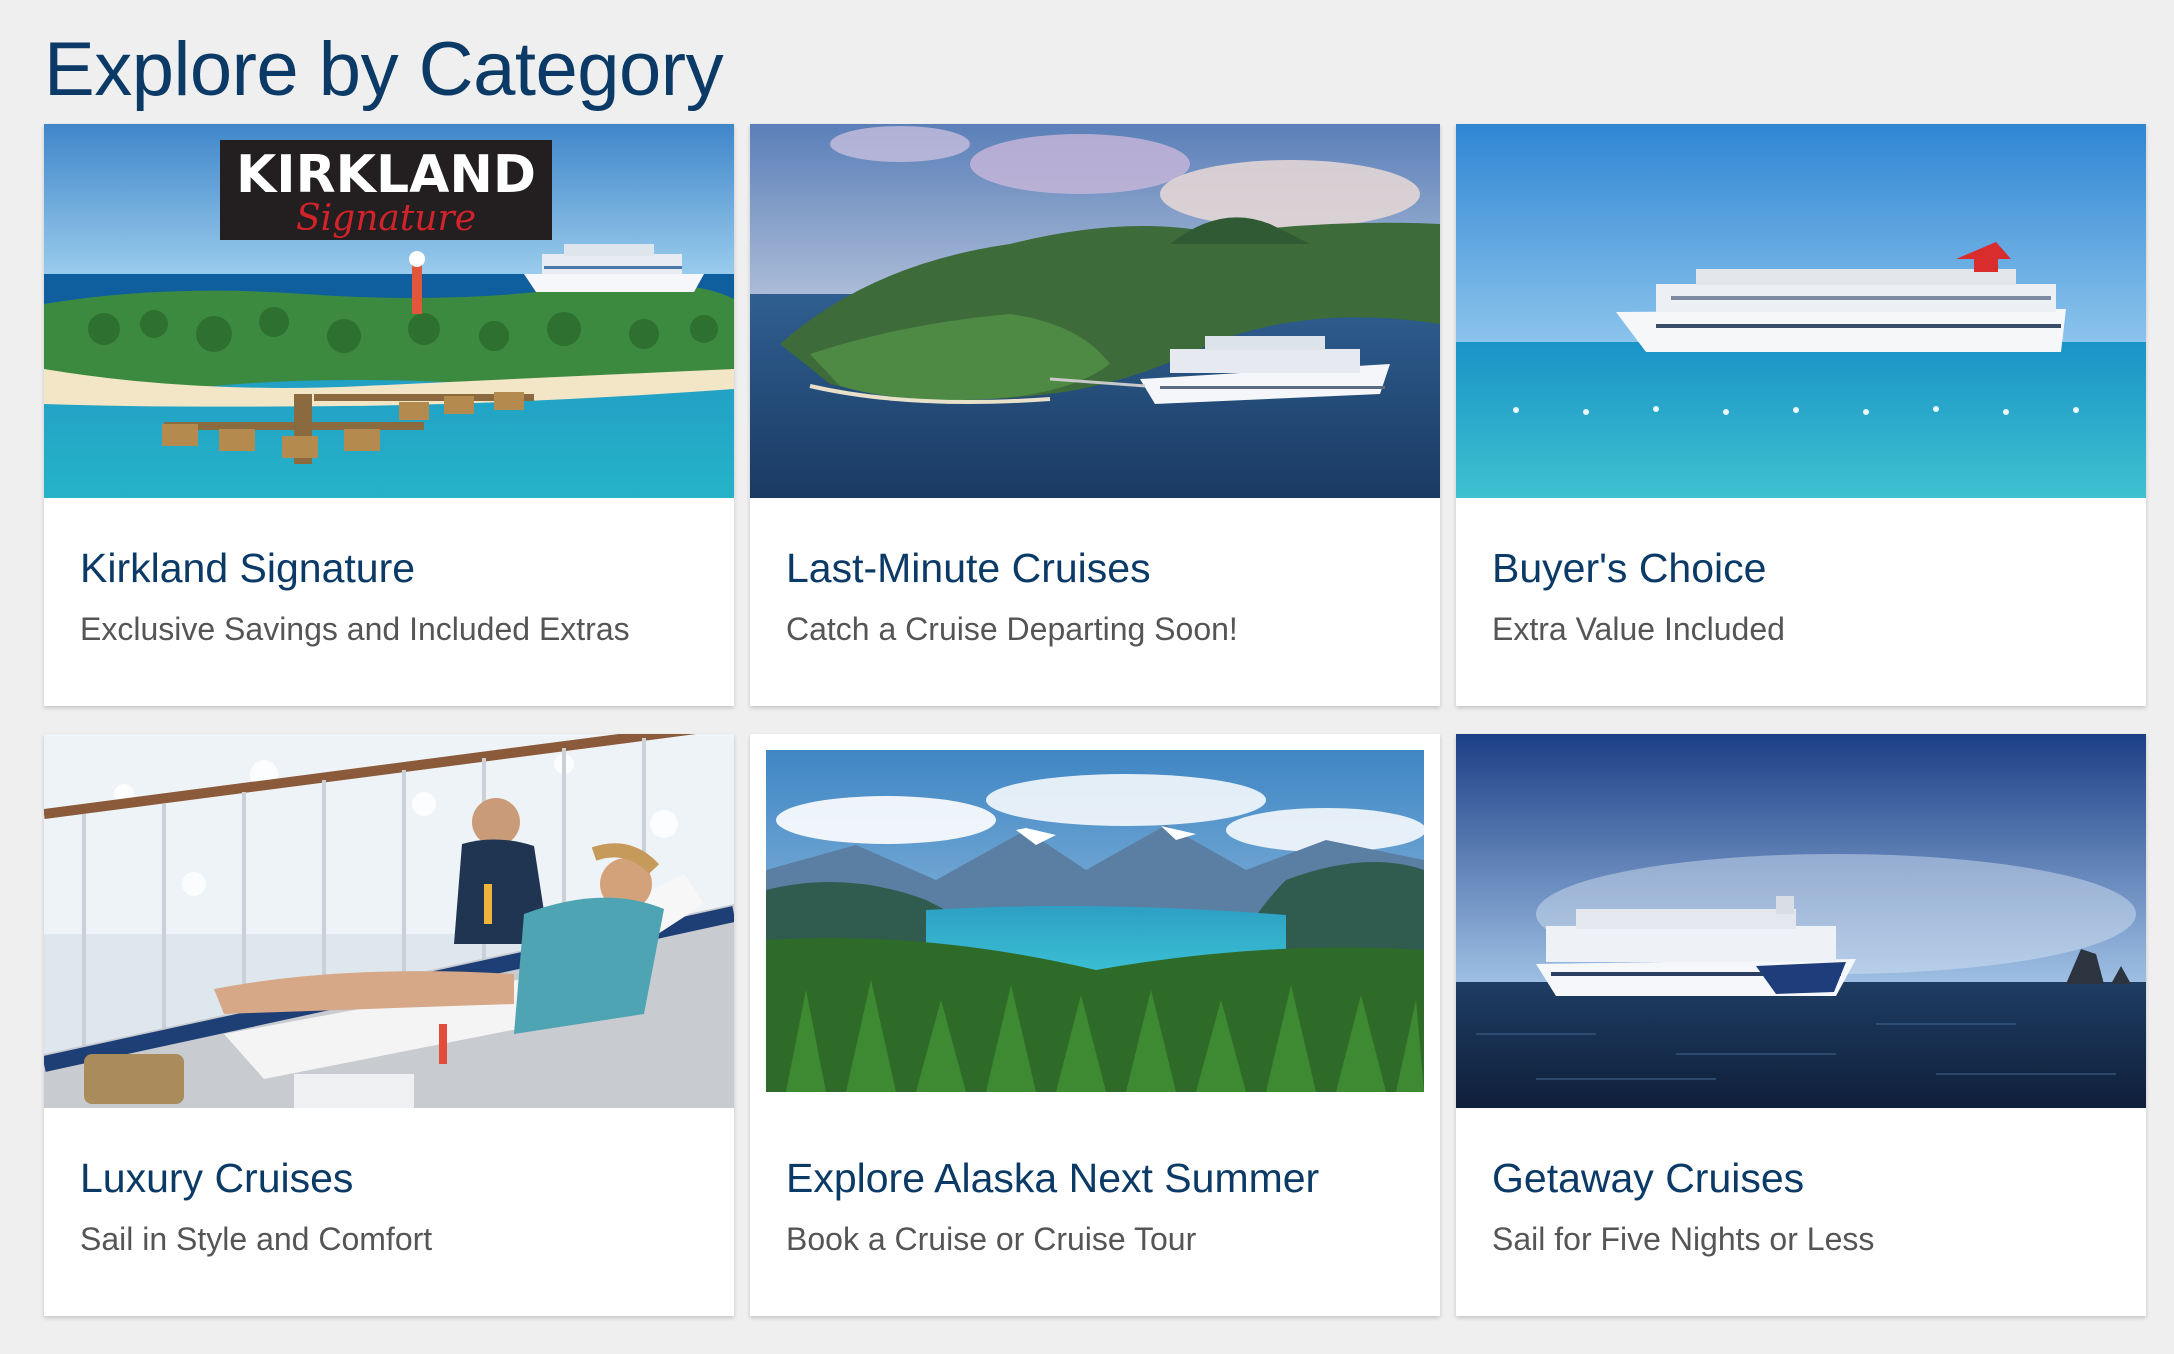 This screenshot has width=2174, height=1354. Describe the element at coordinates (991, 1239) in the screenshot. I see `card-subtitle: Book a Cruise or Cruise Tour` at that location.